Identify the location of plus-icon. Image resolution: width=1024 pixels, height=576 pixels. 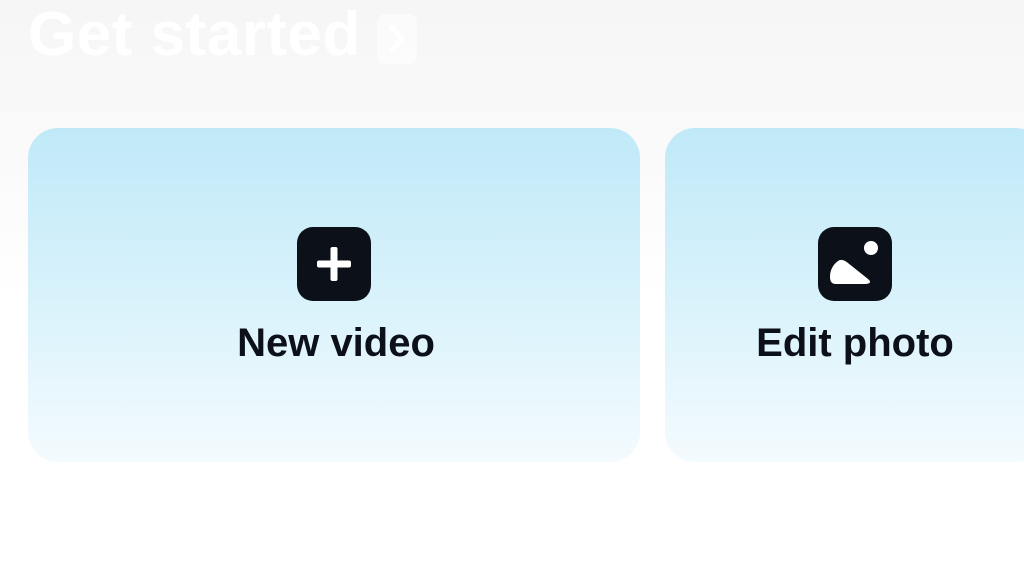
(334, 264).